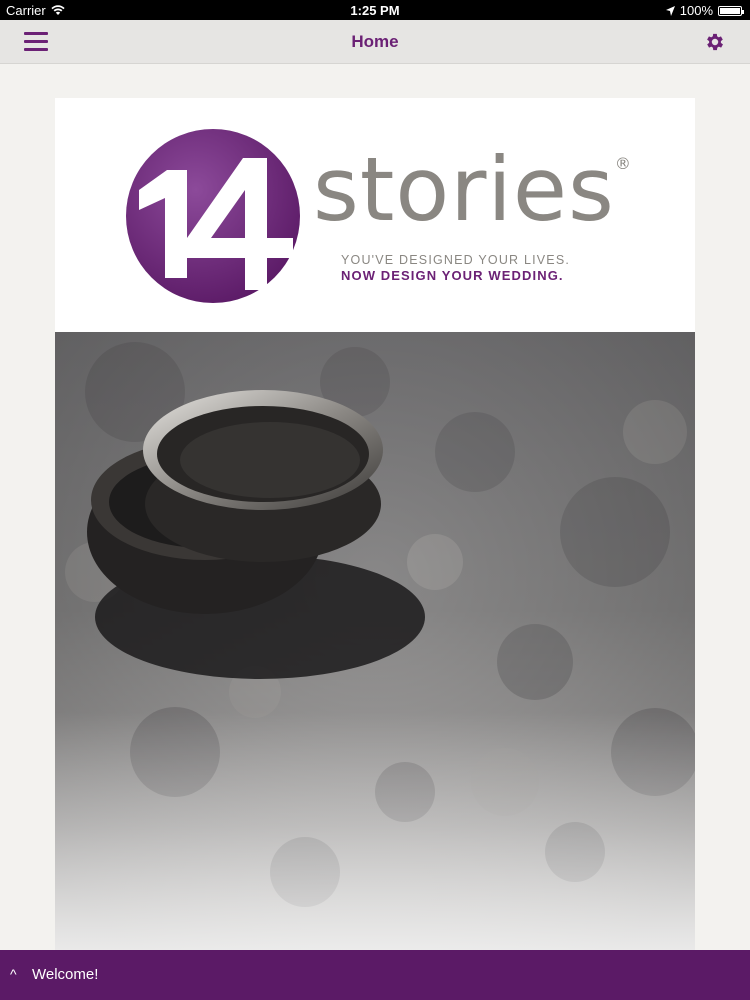 The image size is (750, 1000). I want to click on welcome-label: Welcome!, so click(65, 974).